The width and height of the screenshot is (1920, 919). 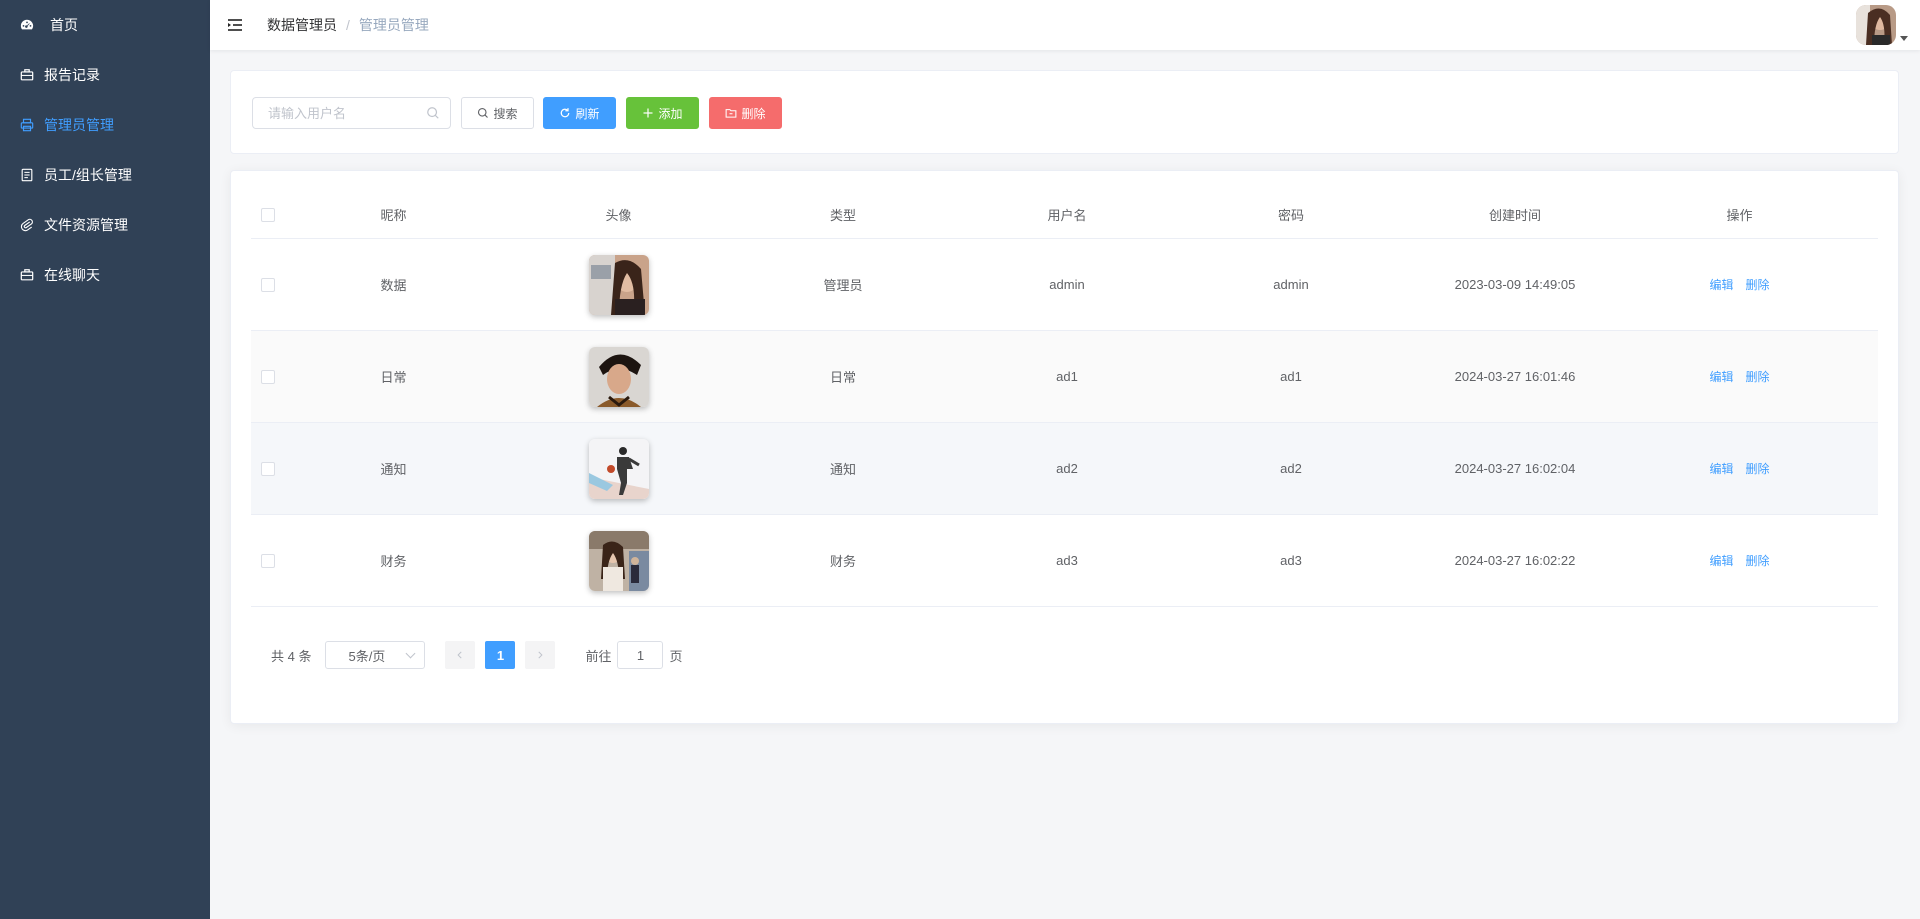 I want to click on sidebar-item-reports: 报告记录, so click(x=105, y=75).